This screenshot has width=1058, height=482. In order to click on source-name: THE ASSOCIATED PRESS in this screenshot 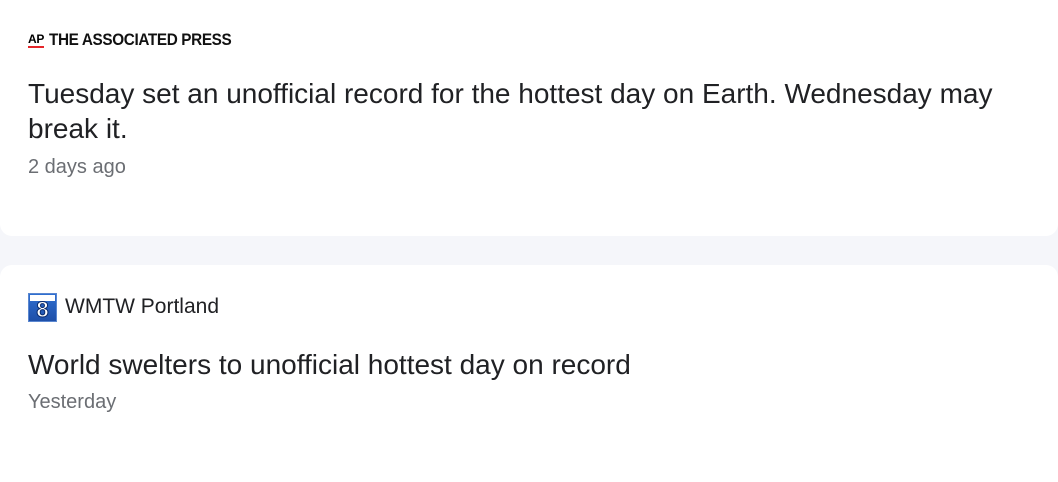, I will do `click(140, 39)`.